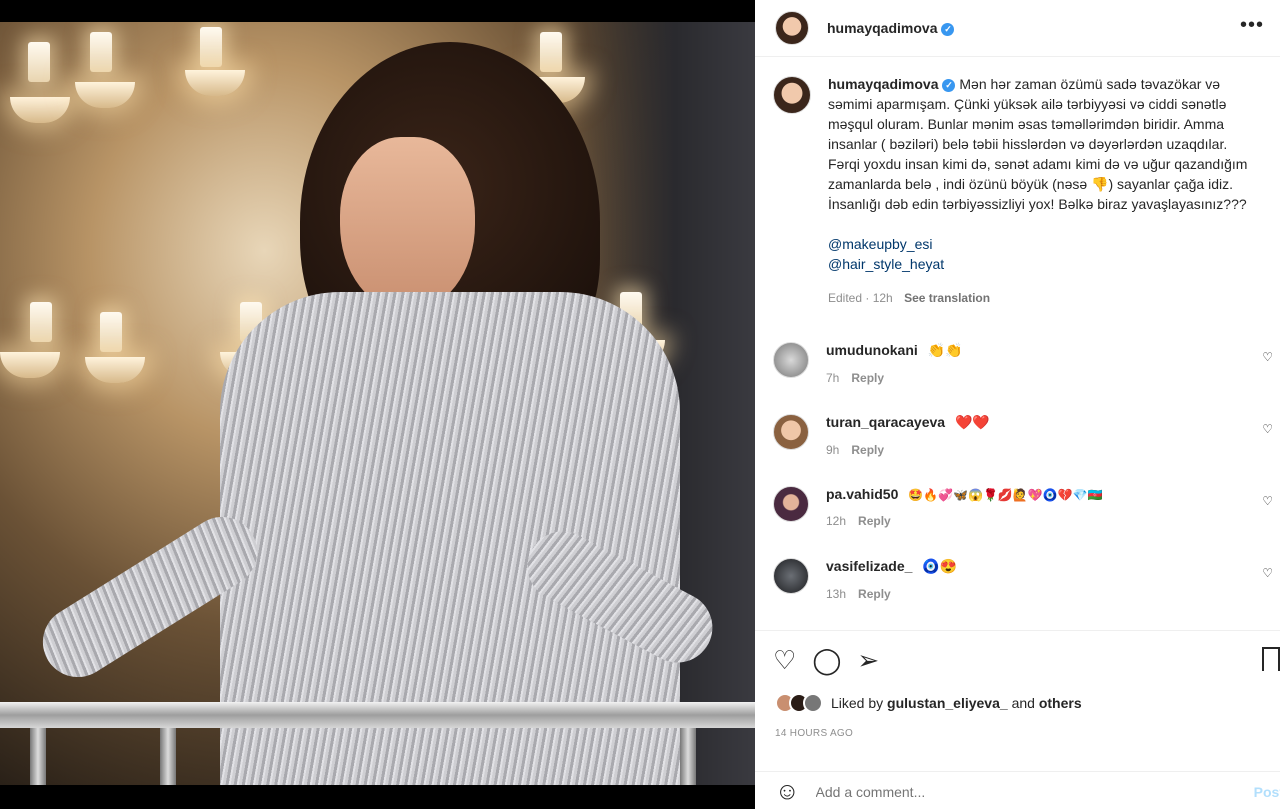  I want to click on comment-text: 🧿😍, so click(940, 566).